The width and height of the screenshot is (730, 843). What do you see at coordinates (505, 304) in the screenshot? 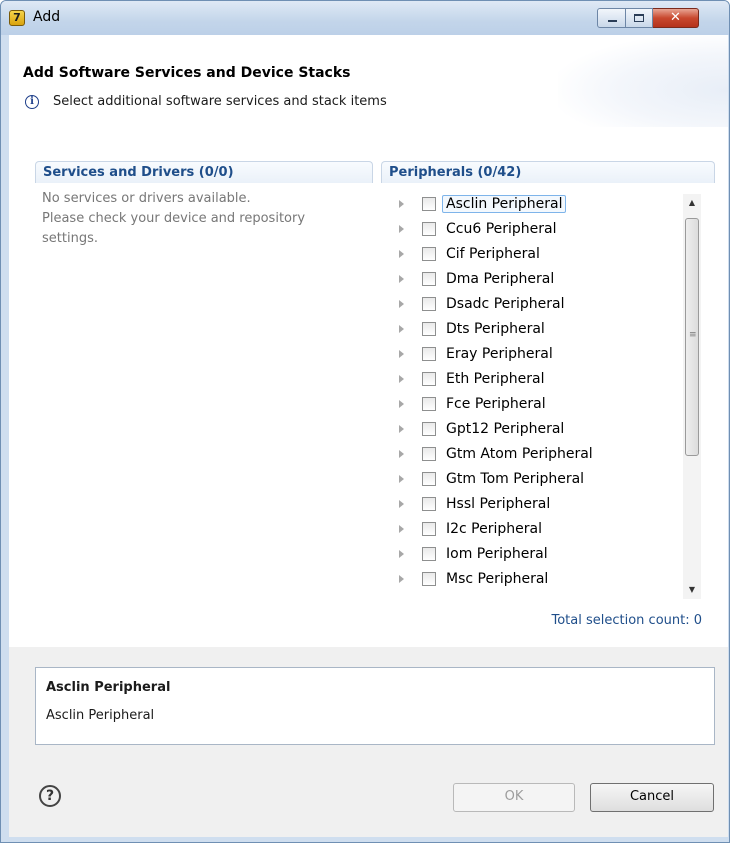
I see `tree-item-label: Dsadc Peripheral` at bounding box center [505, 304].